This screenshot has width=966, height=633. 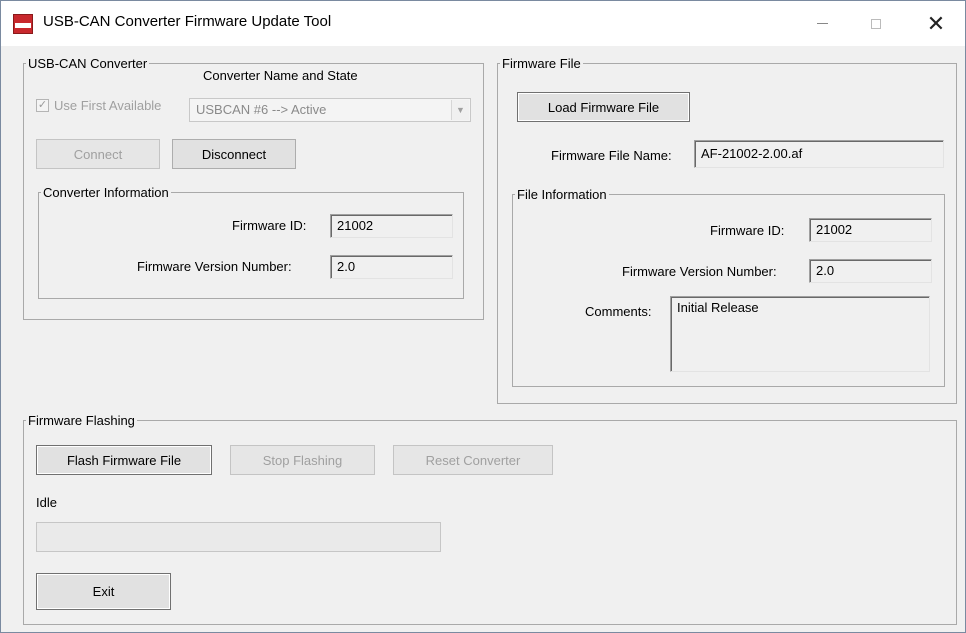 What do you see at coordinates (108, 105) in the screenshot?
I see `use-first-available-label: Use First Available` at bounding box center [108, 105].